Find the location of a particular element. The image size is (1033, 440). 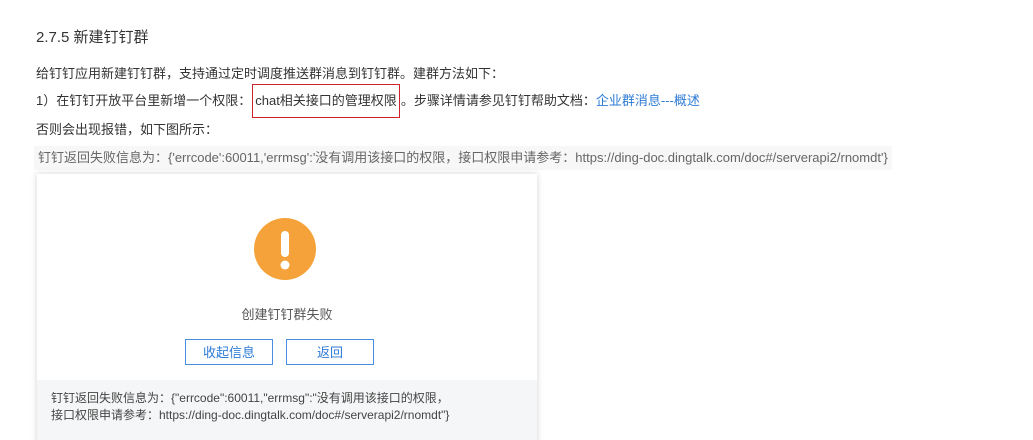

step-1-prefix: 1）在钉钉开放平台里新增一个权限： is located at coordinates (144, 100).